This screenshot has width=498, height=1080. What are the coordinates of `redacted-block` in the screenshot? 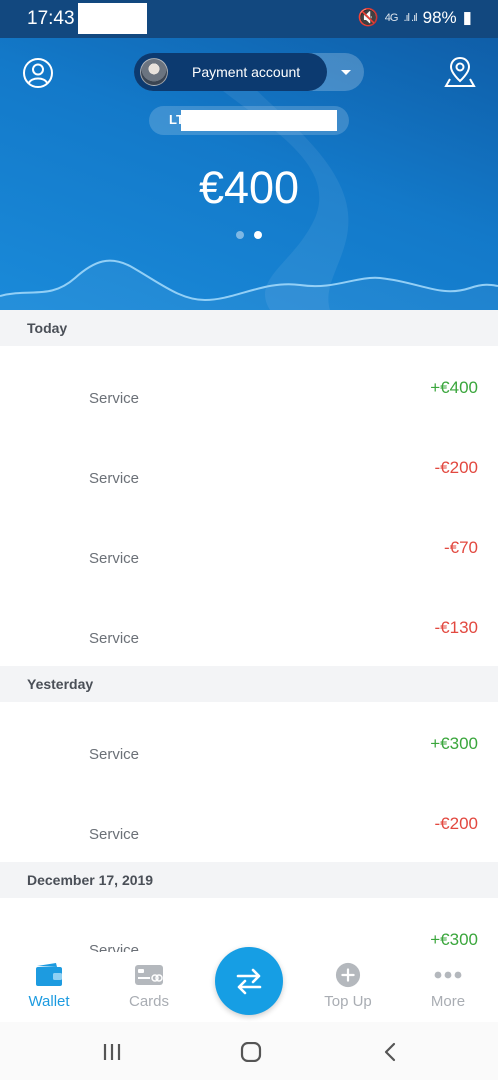 It's located at (112, 18).